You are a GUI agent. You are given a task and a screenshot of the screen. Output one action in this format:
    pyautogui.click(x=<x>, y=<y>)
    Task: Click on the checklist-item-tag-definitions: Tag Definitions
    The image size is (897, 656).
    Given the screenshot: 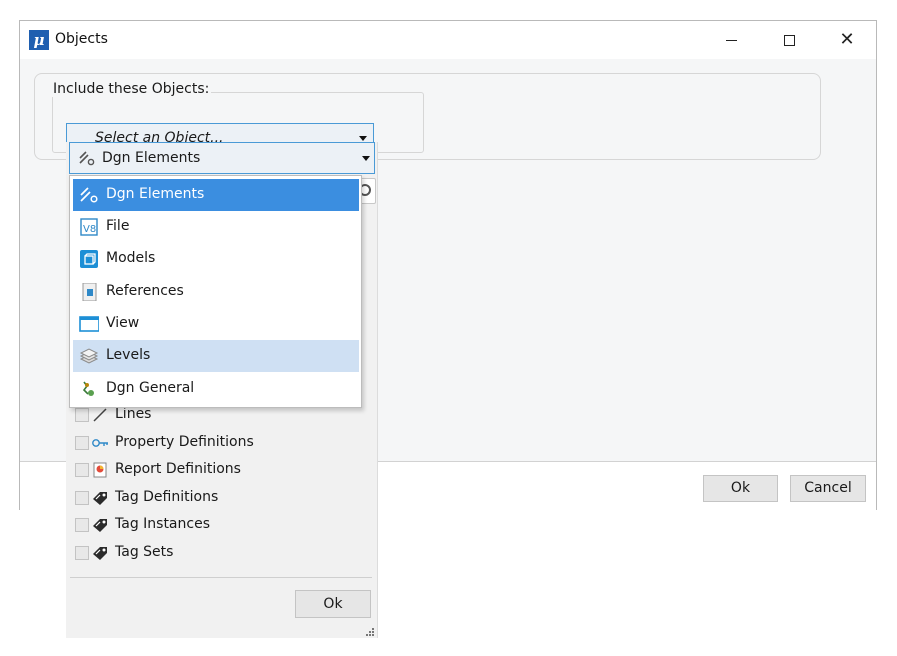 What is the action you would take?
    pyautogui.click(x=224, y=501)
    